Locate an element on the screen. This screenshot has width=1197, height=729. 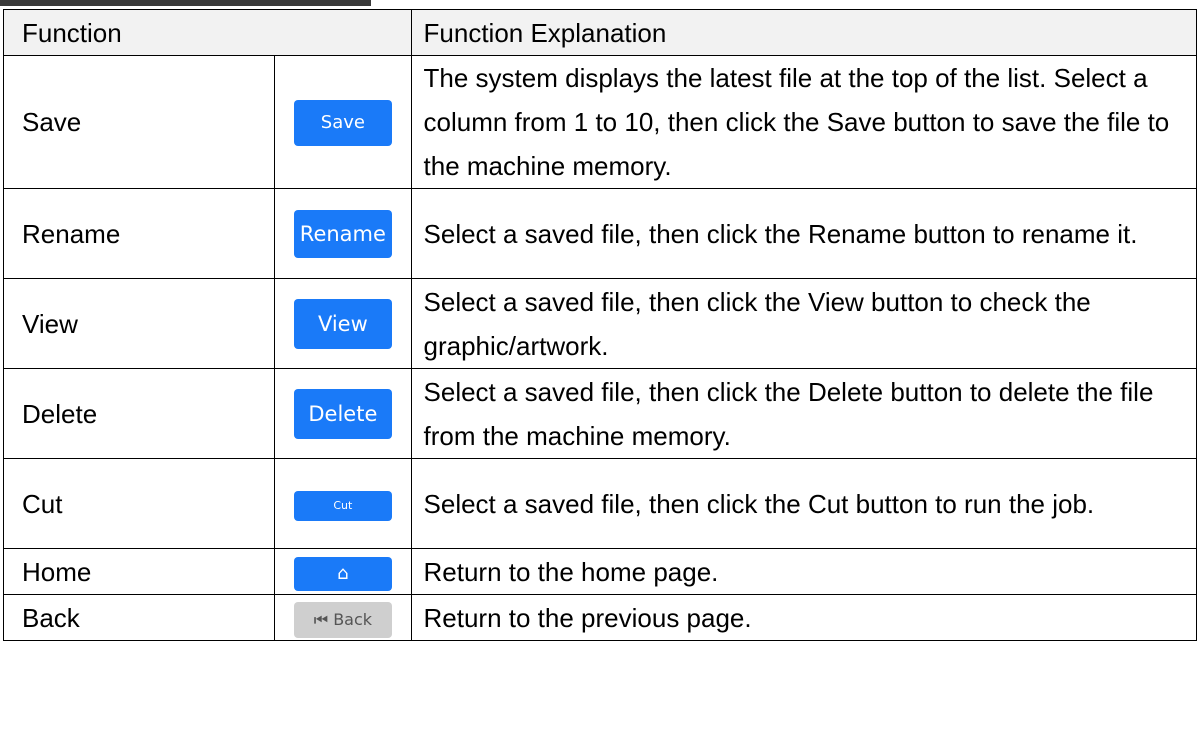
function-name-cut: Cut is located at coordinates (139, 503).